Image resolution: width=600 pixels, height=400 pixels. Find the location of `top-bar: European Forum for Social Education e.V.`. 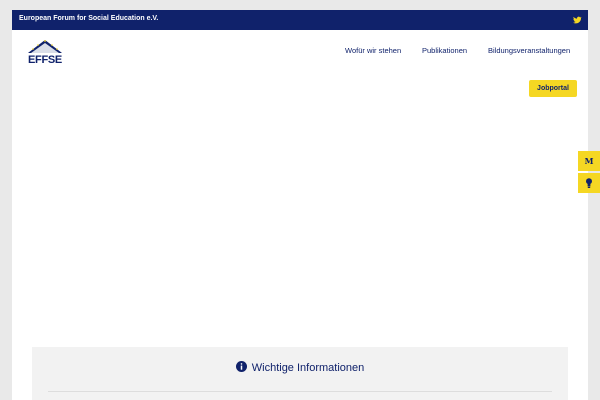

top-bar: European Forum for Social Education e.V. is located at coordinates (300, 20).